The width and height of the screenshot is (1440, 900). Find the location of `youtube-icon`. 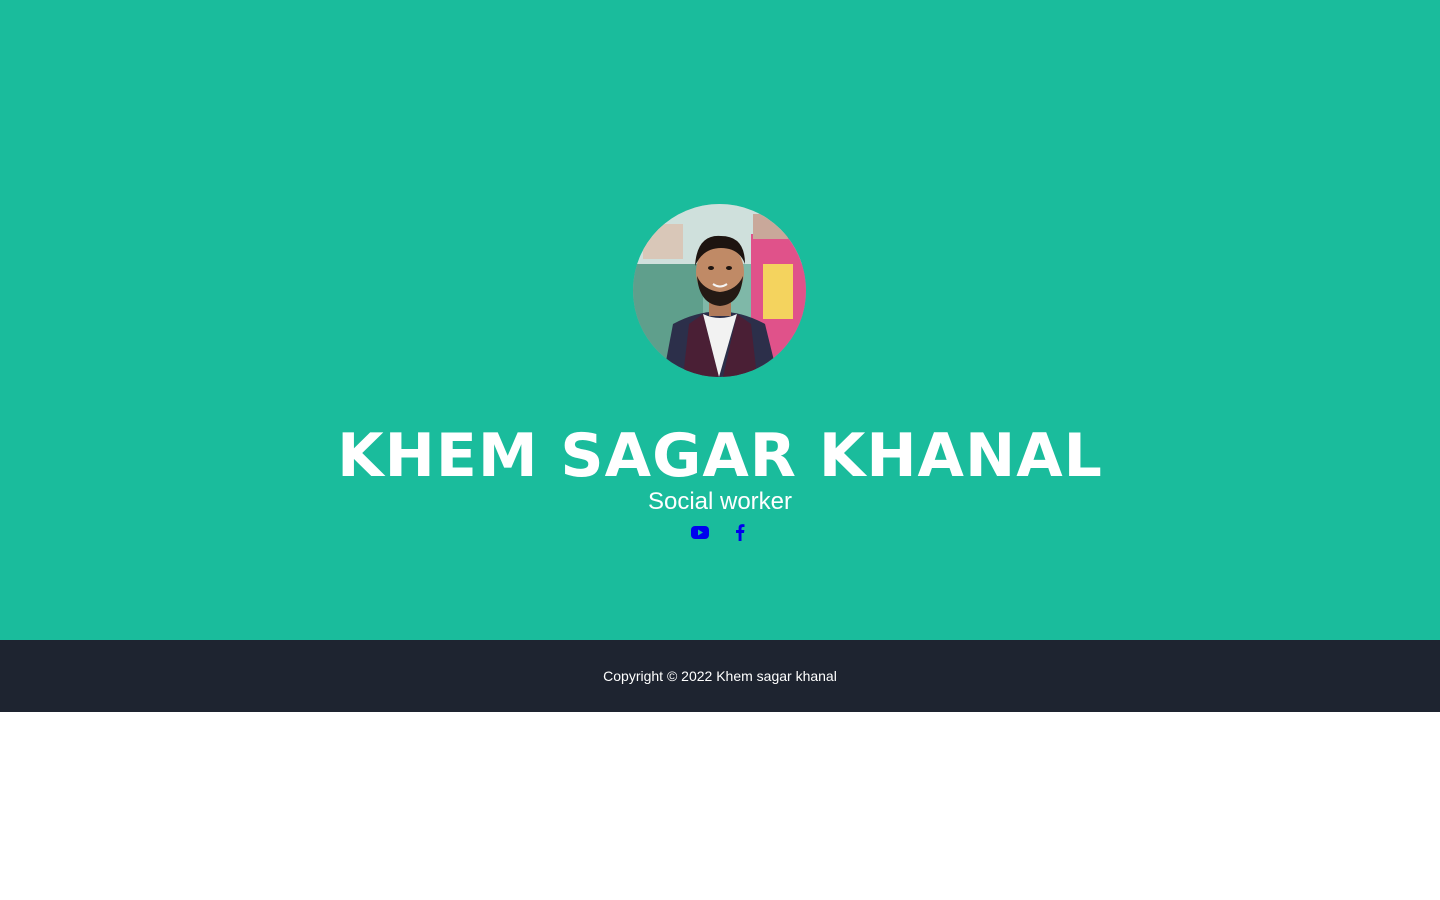

youtube-icon is located at coordinates (700, 532).